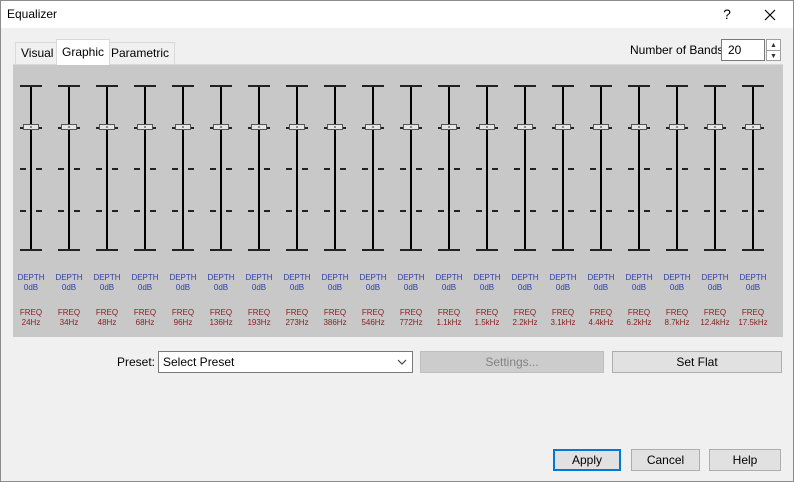  What do you see at coordinates (449, 201) in the screenshot?
I see `eq-band: DEPTH 0dB FREQ 1.1kHz` at bounding box center [449, 201].